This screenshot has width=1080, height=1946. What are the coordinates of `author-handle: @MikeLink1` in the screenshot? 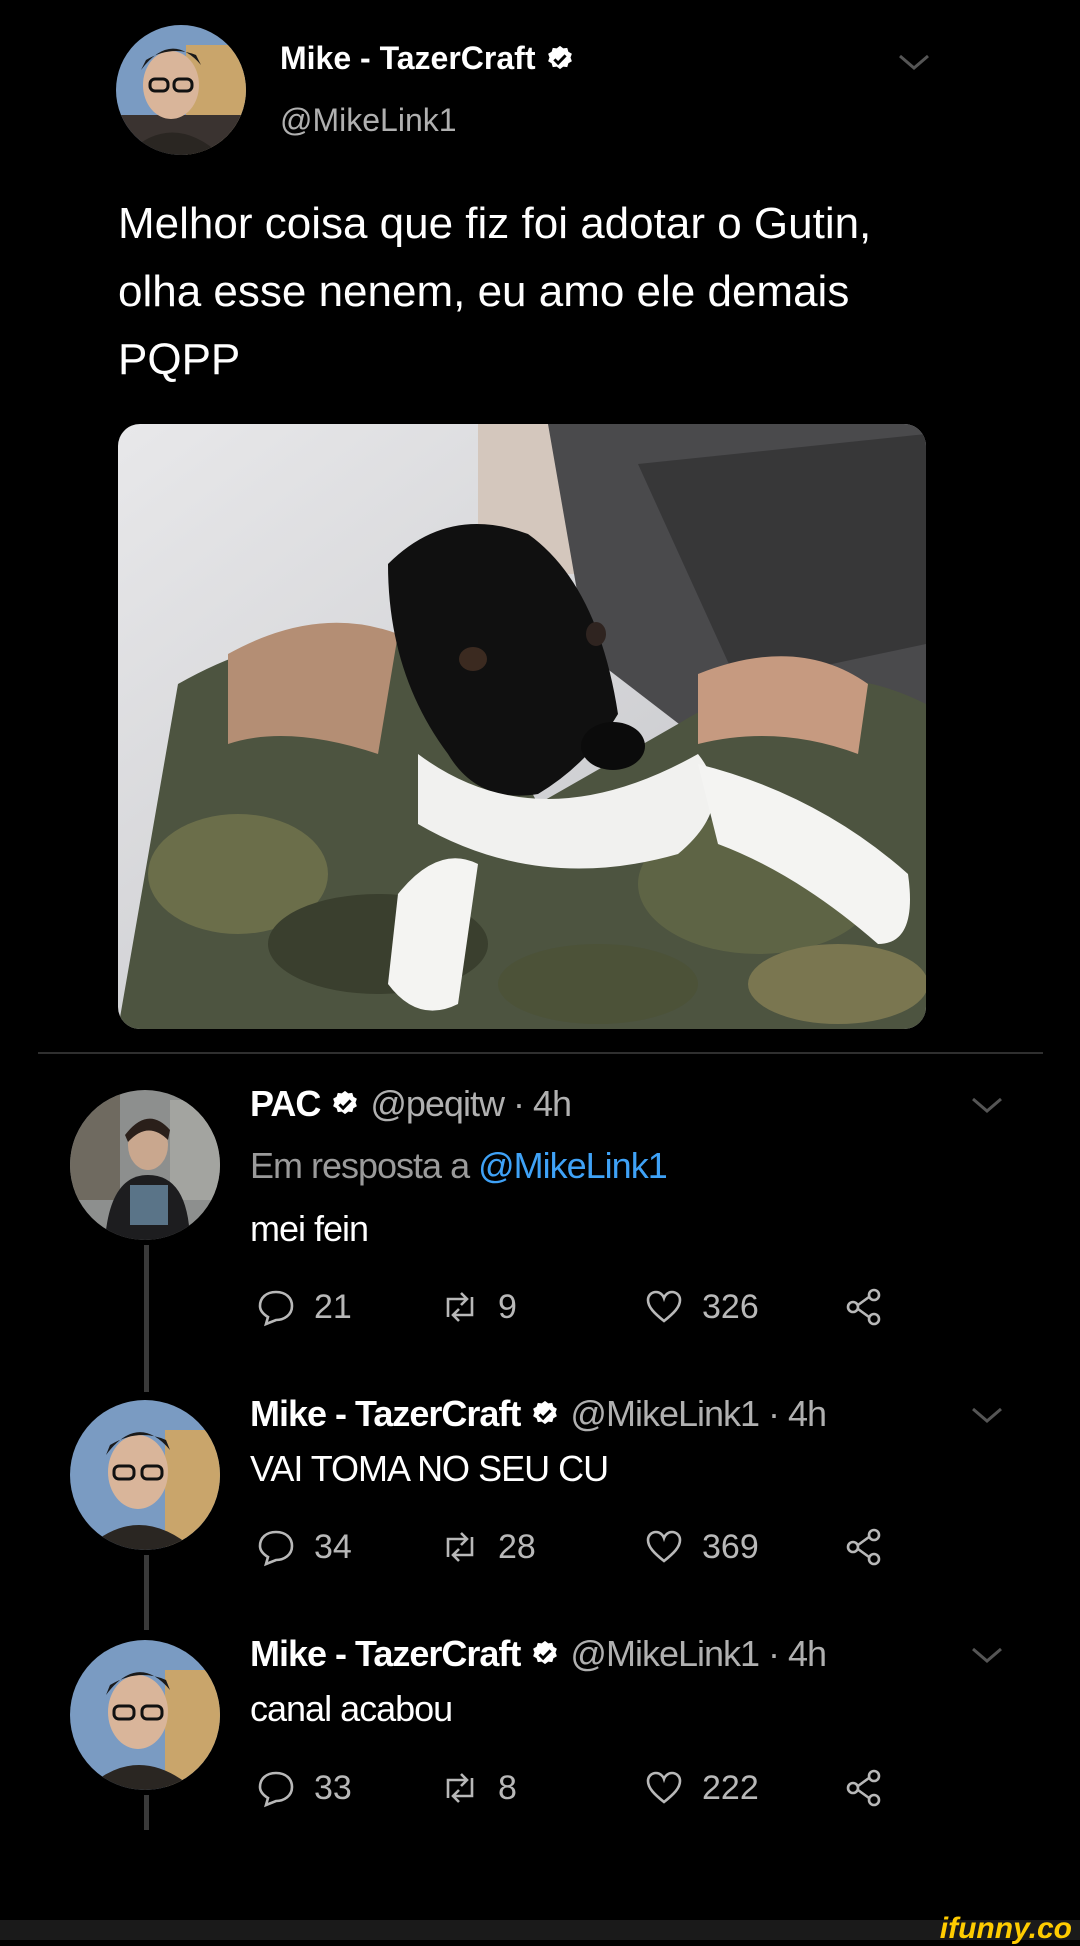 It's located at (368, 120).